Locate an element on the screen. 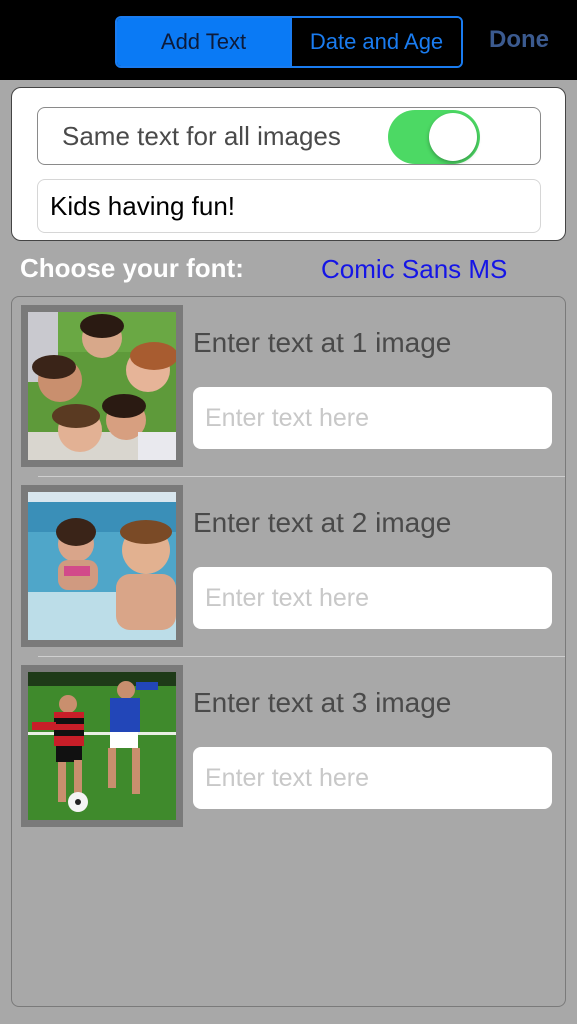  segmented-control: Add Text Date and Age is located at coordinates (289, 42).